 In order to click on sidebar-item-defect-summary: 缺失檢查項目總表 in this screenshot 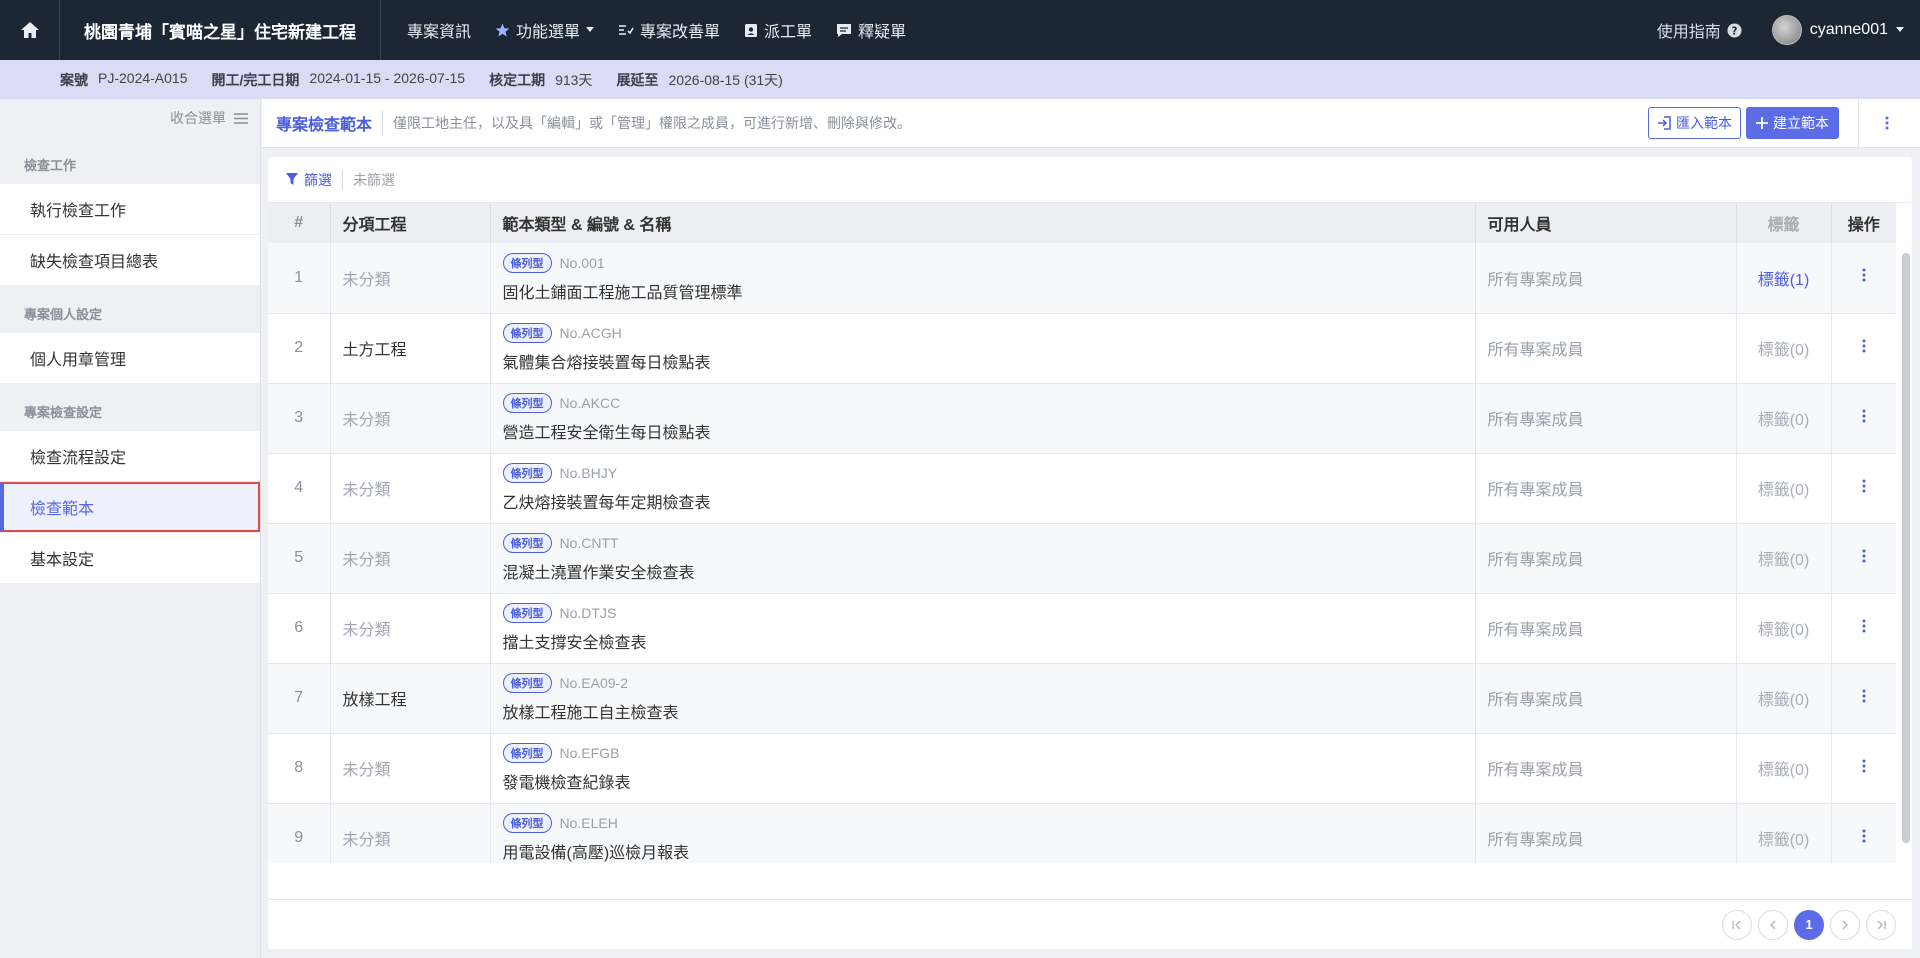, I will do `click(130, 260)`.